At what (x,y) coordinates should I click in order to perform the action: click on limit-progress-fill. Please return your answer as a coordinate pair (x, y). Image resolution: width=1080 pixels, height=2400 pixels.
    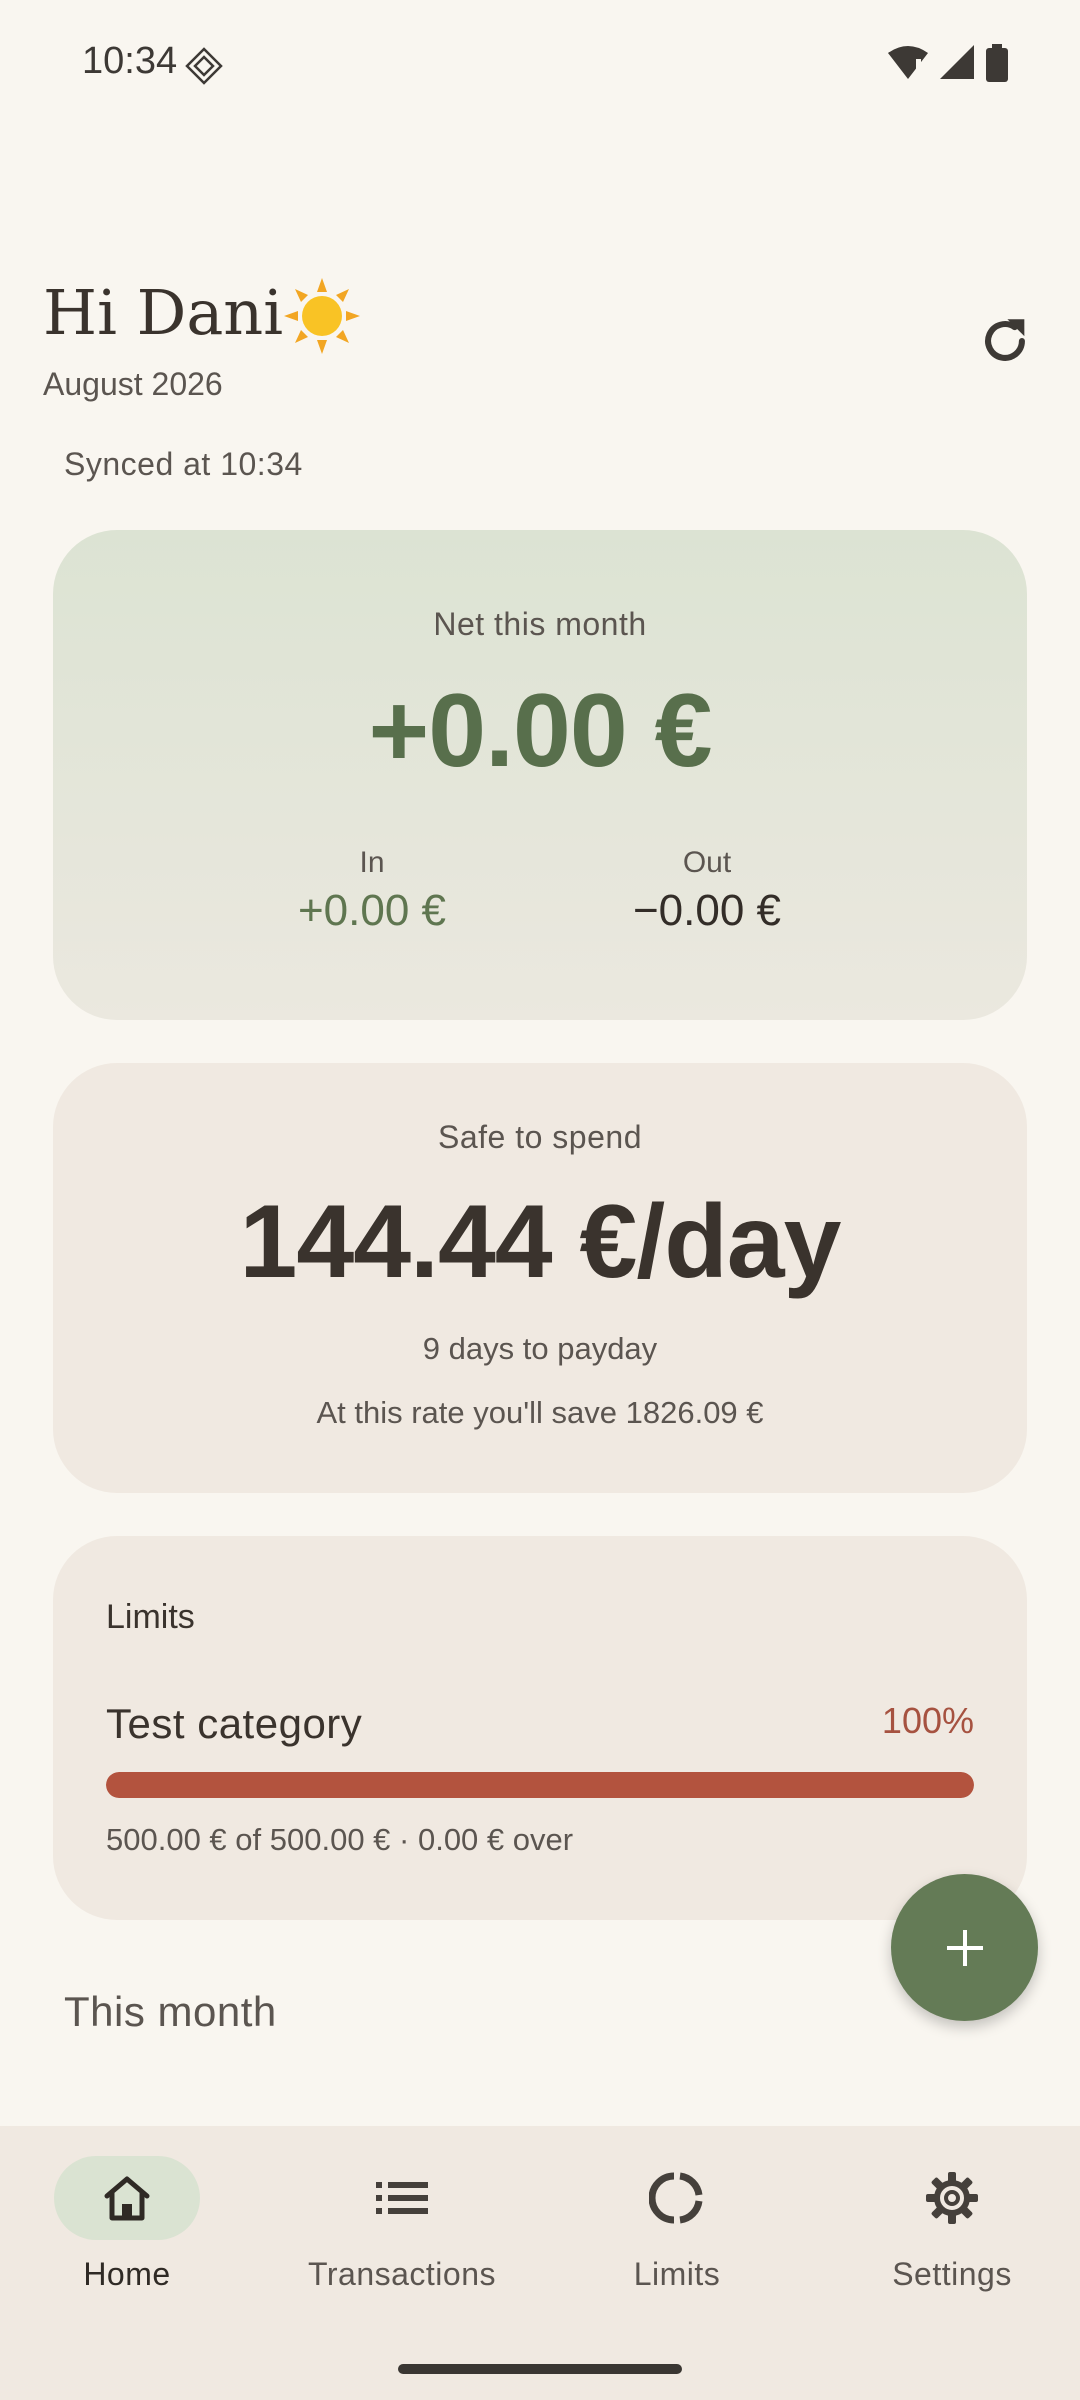
    Looking at the image, I should click on (540, 1785).